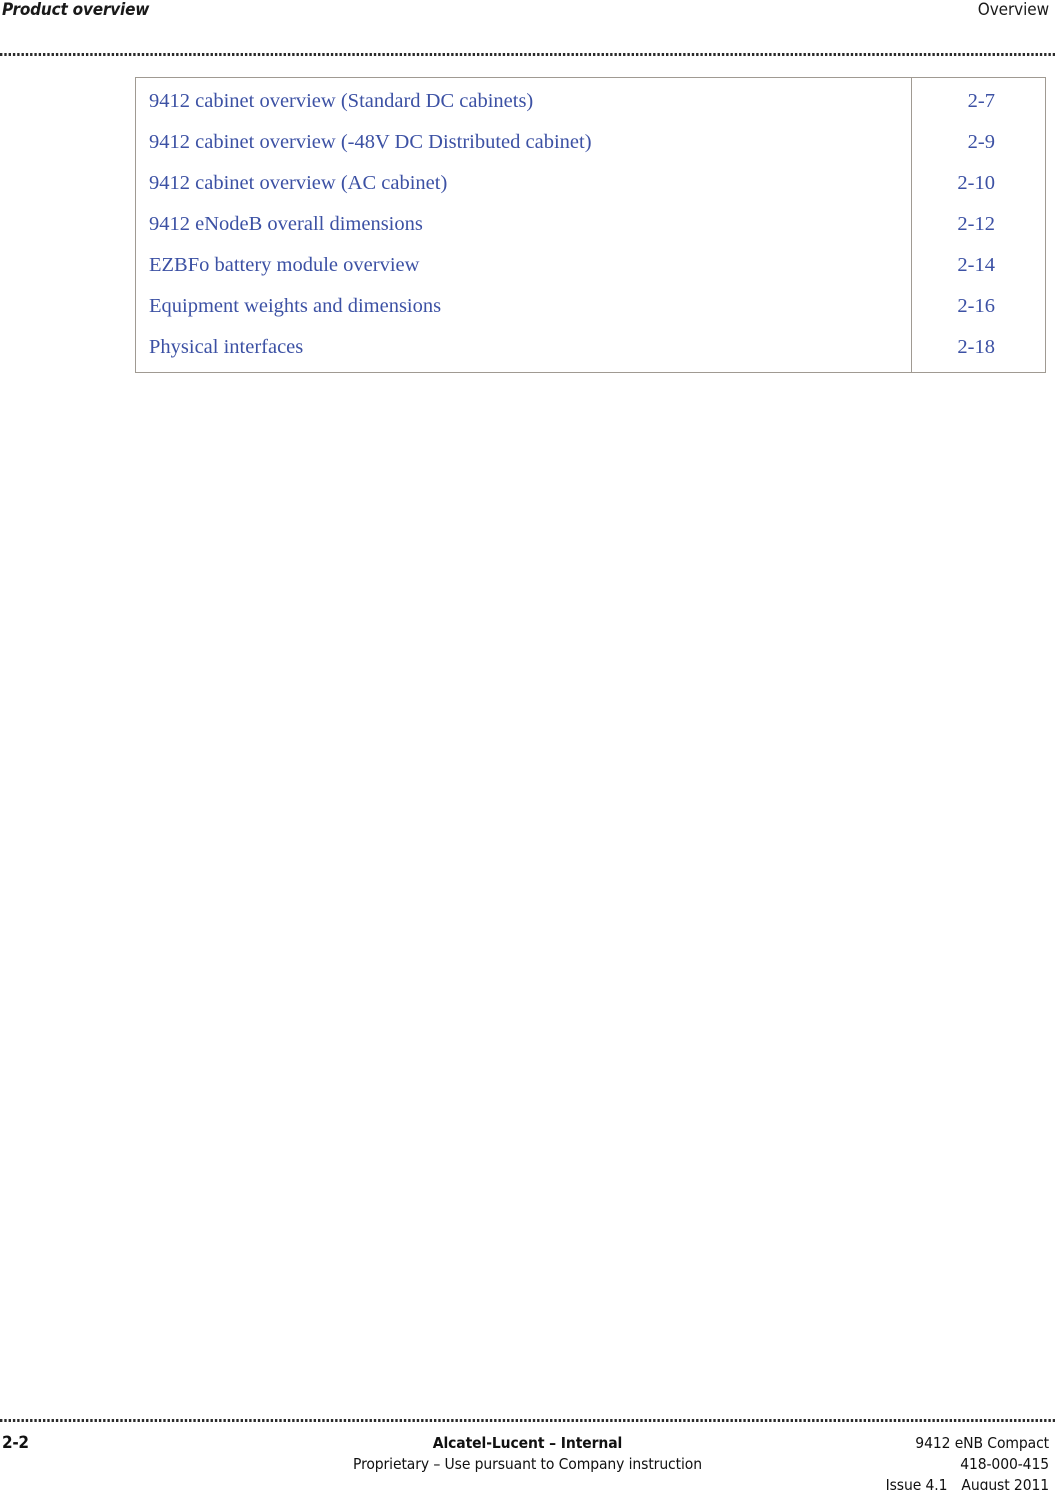 The width and height of the screenshot is (1055, 1490). I want to click on table-row: EZBFo battery module overview 2-14, so click(590, 265).